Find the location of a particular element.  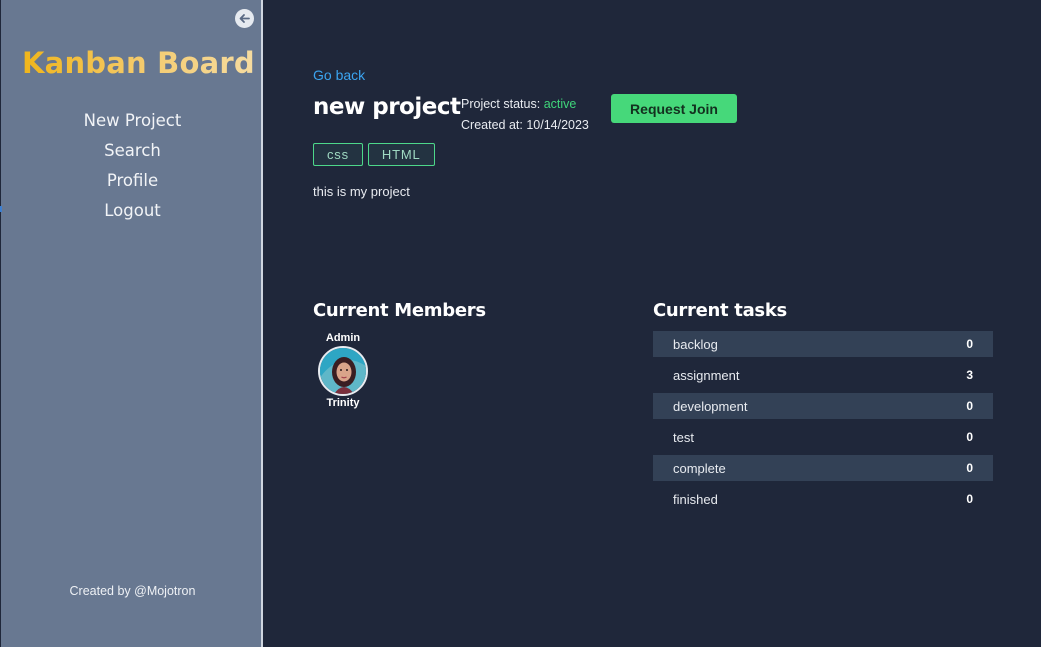

task-row-development: development 0 is located at coordinates (823, 406).